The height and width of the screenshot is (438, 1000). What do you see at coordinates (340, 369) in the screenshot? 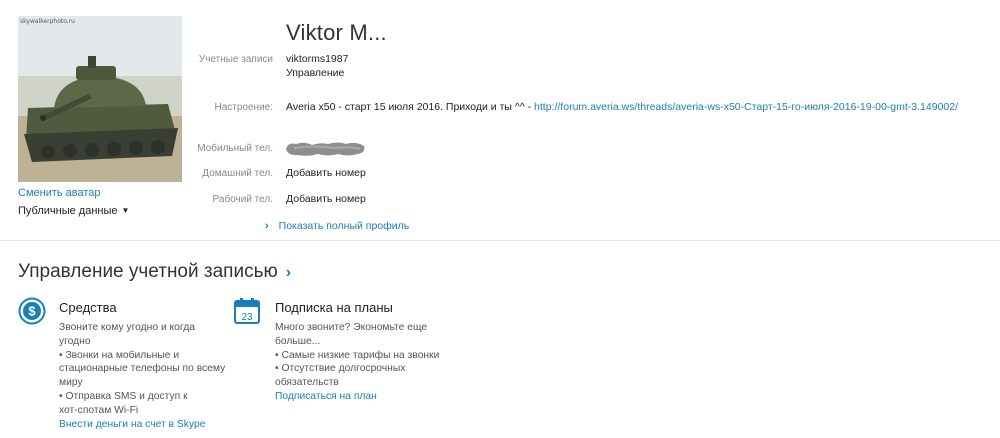
I see `plans-line: • Отсутствие долгосрочных` at bounding box center [340, 369].